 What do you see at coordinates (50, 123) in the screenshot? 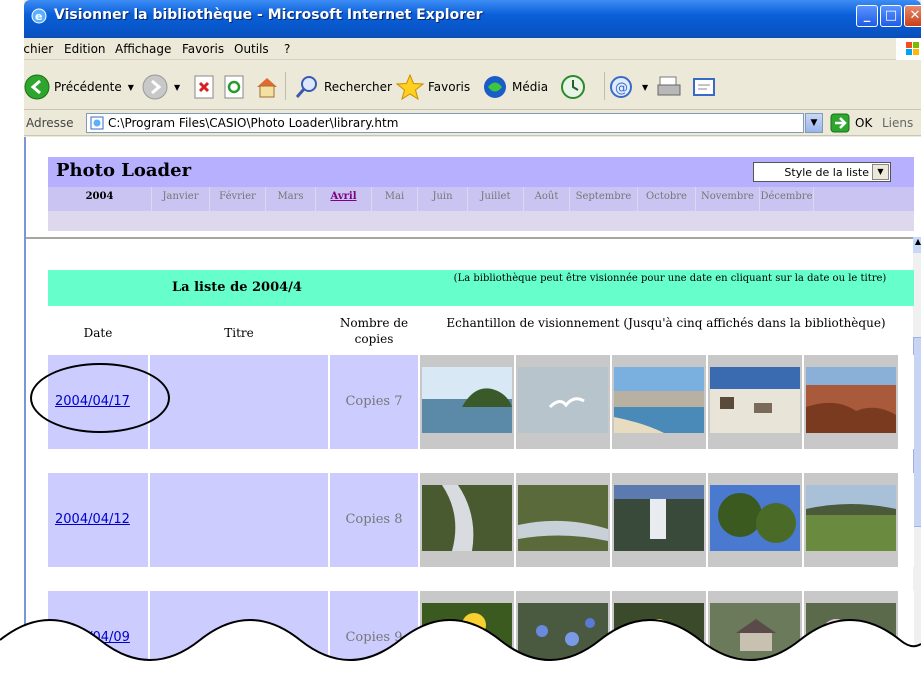
I see `address-label: Adresse` at bounding box center [50, 123].